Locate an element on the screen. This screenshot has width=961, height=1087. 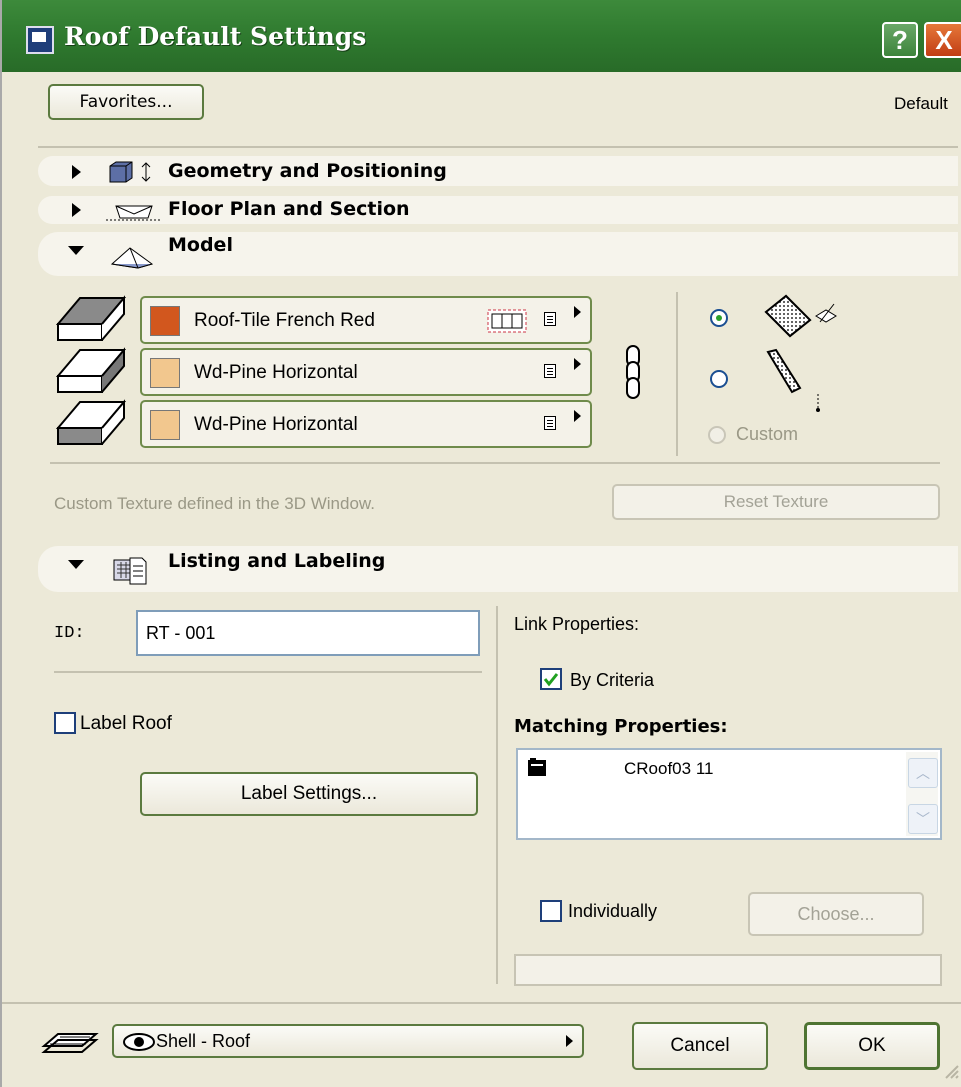
id-label: ID: is located at coordinates (69, 633).